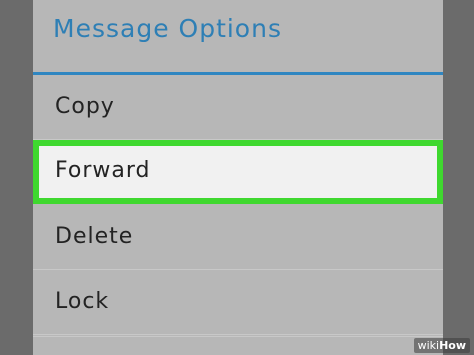 The height and width of the screenshot is (355, 474). I want to click on title-divider, so click(238, 73).